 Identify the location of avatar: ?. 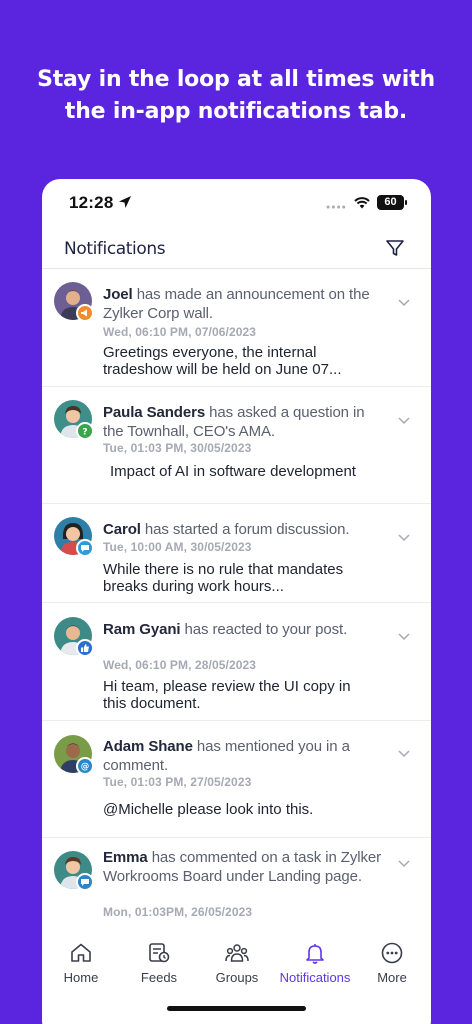
(74, 420).